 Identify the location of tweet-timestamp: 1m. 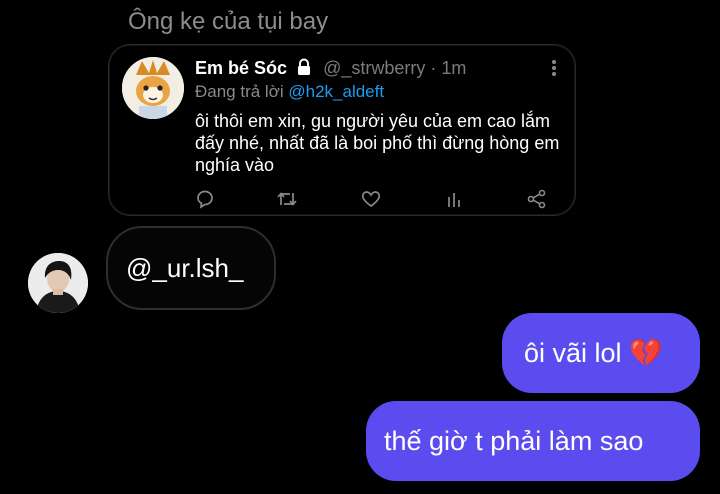
(454, 68).